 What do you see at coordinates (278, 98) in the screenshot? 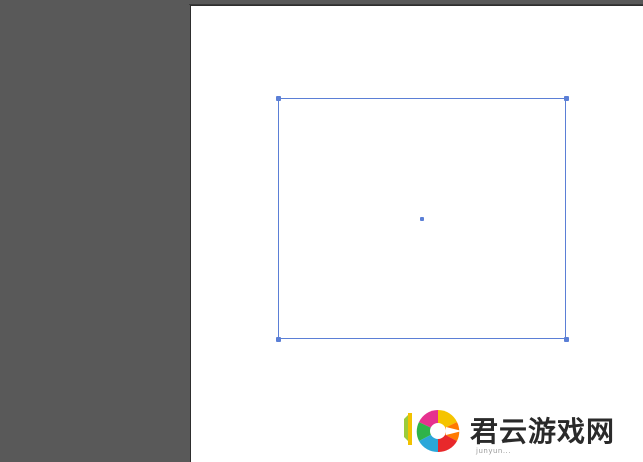
I see `resize-handle-top-left` at bounding box center [278, 98].